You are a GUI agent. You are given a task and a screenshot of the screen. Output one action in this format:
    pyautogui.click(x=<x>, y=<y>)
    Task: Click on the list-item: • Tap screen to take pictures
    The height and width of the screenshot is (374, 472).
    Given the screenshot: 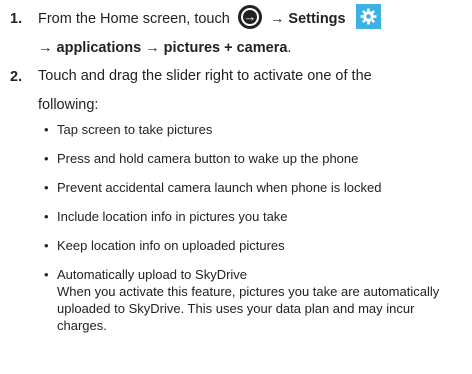 What is the action you would take?
    pyautogui.click(x=255, y=129)
    